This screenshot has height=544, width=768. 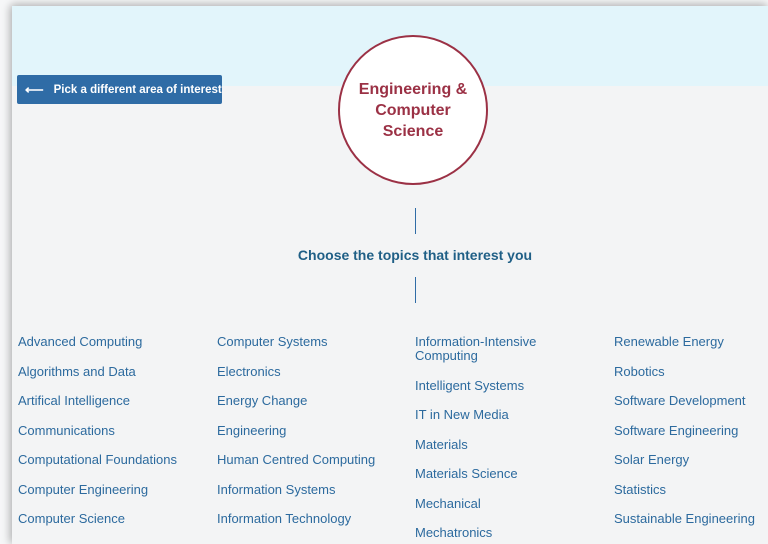 I want to click on topic-link: Renewable Energy, so click(x=684, y=342).